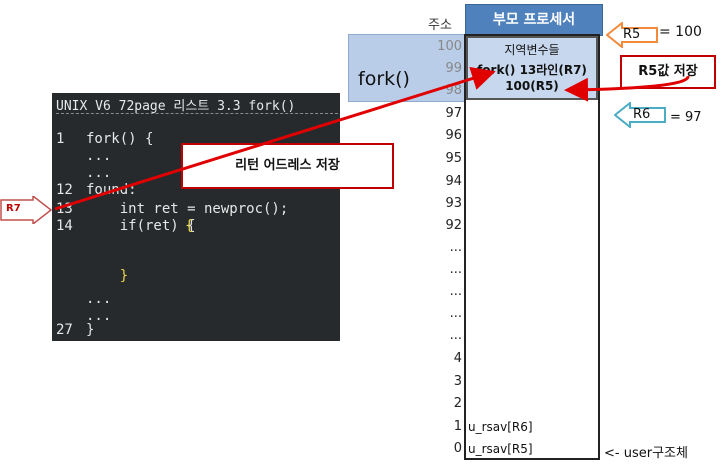 The width and height of the screenshot is (720, 470). Describe the element at coordinates (627, 88) in the screenshot. I see `r5-save-arrow` at that location.